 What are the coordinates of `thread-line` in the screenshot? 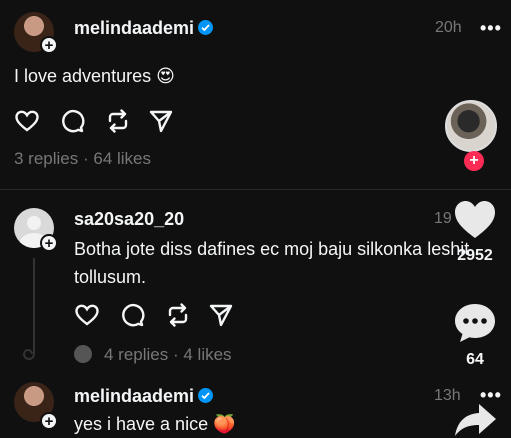 It's located at (34, 304).